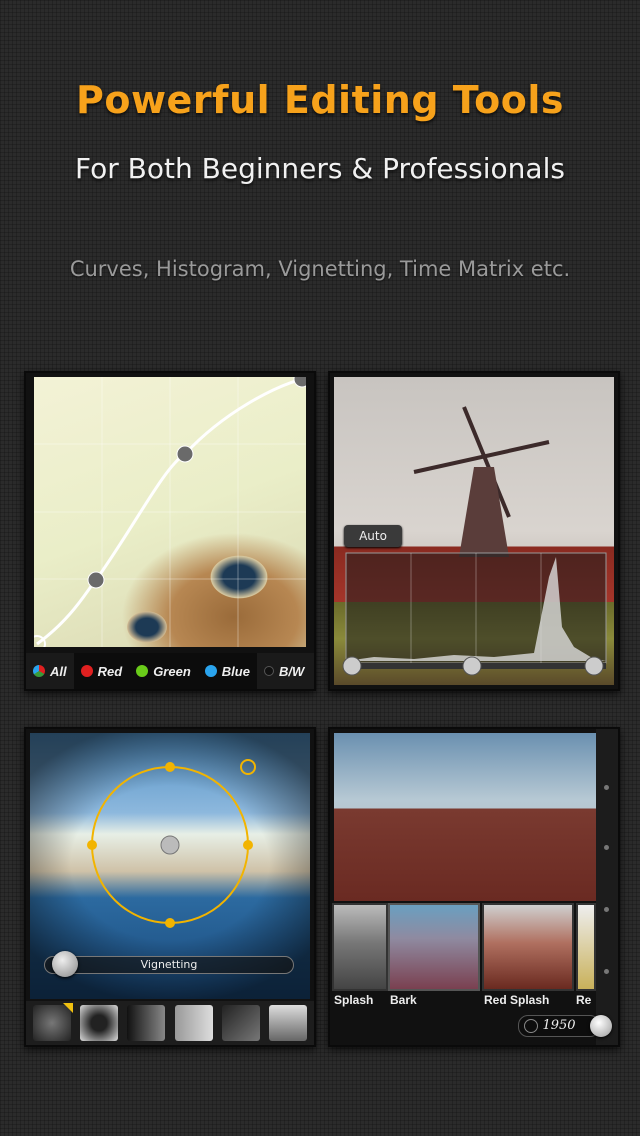 This screenshot has height=1136, width=640. What do you see at coordinates (210, 671) in the screenshot?
I see `blue-dot-icon` at bounding box center [210, 671].